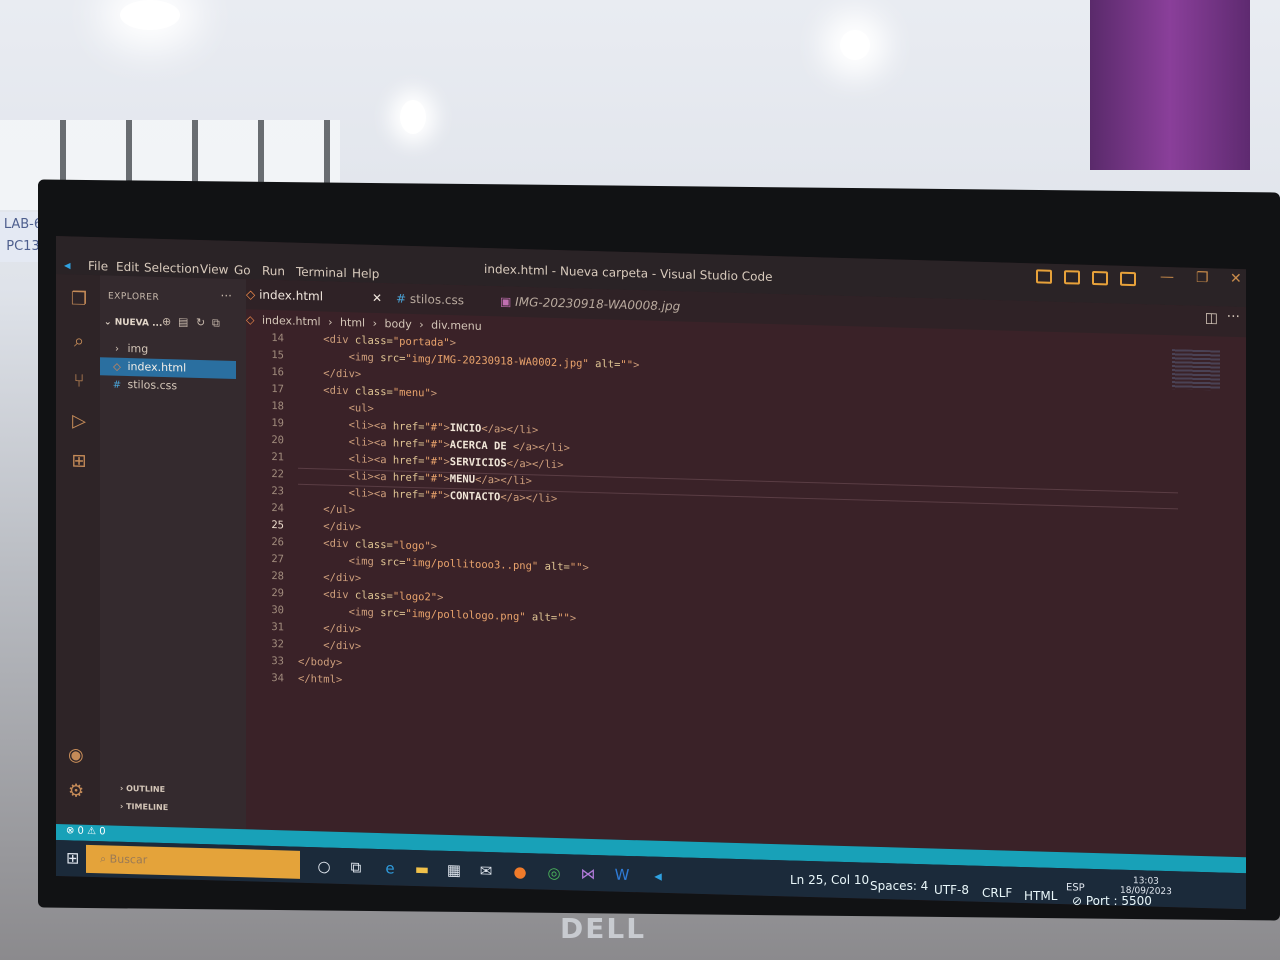  Describe the element at coordinates (291, 321) in the screenshot. I see `breadcrumb-file: index.html` at that location.